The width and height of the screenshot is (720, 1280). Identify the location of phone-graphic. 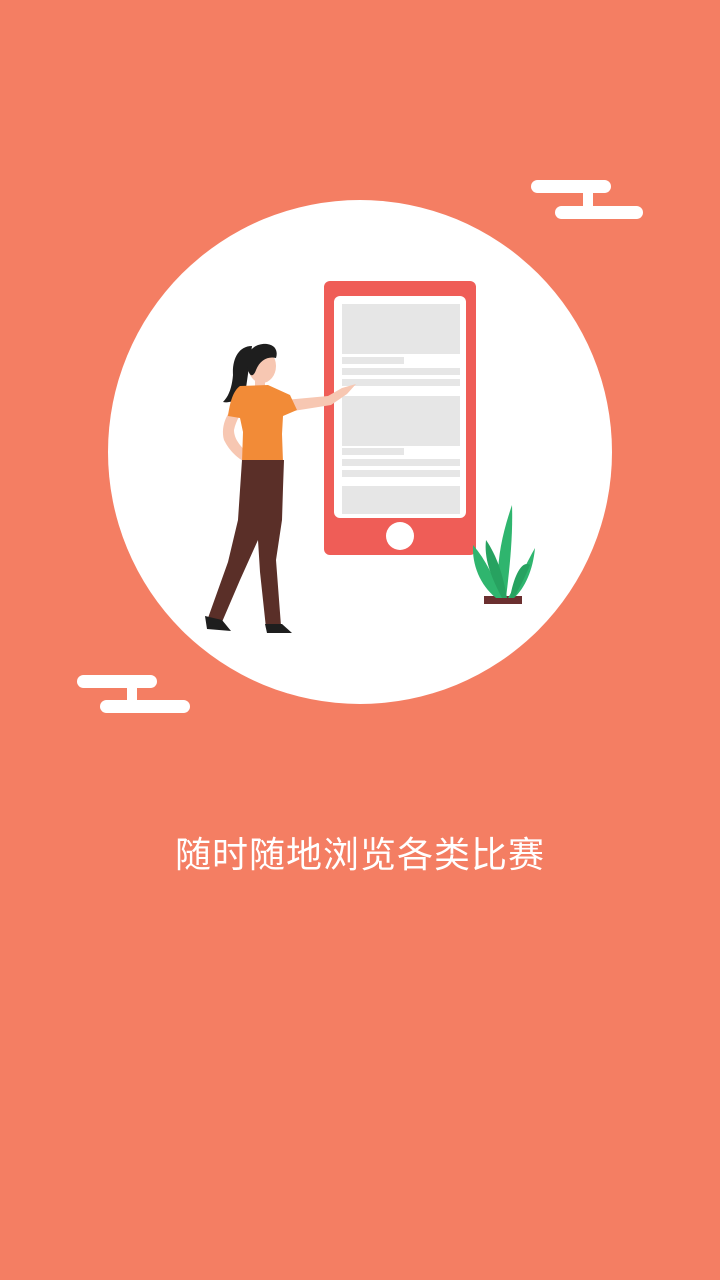
(400, 418).